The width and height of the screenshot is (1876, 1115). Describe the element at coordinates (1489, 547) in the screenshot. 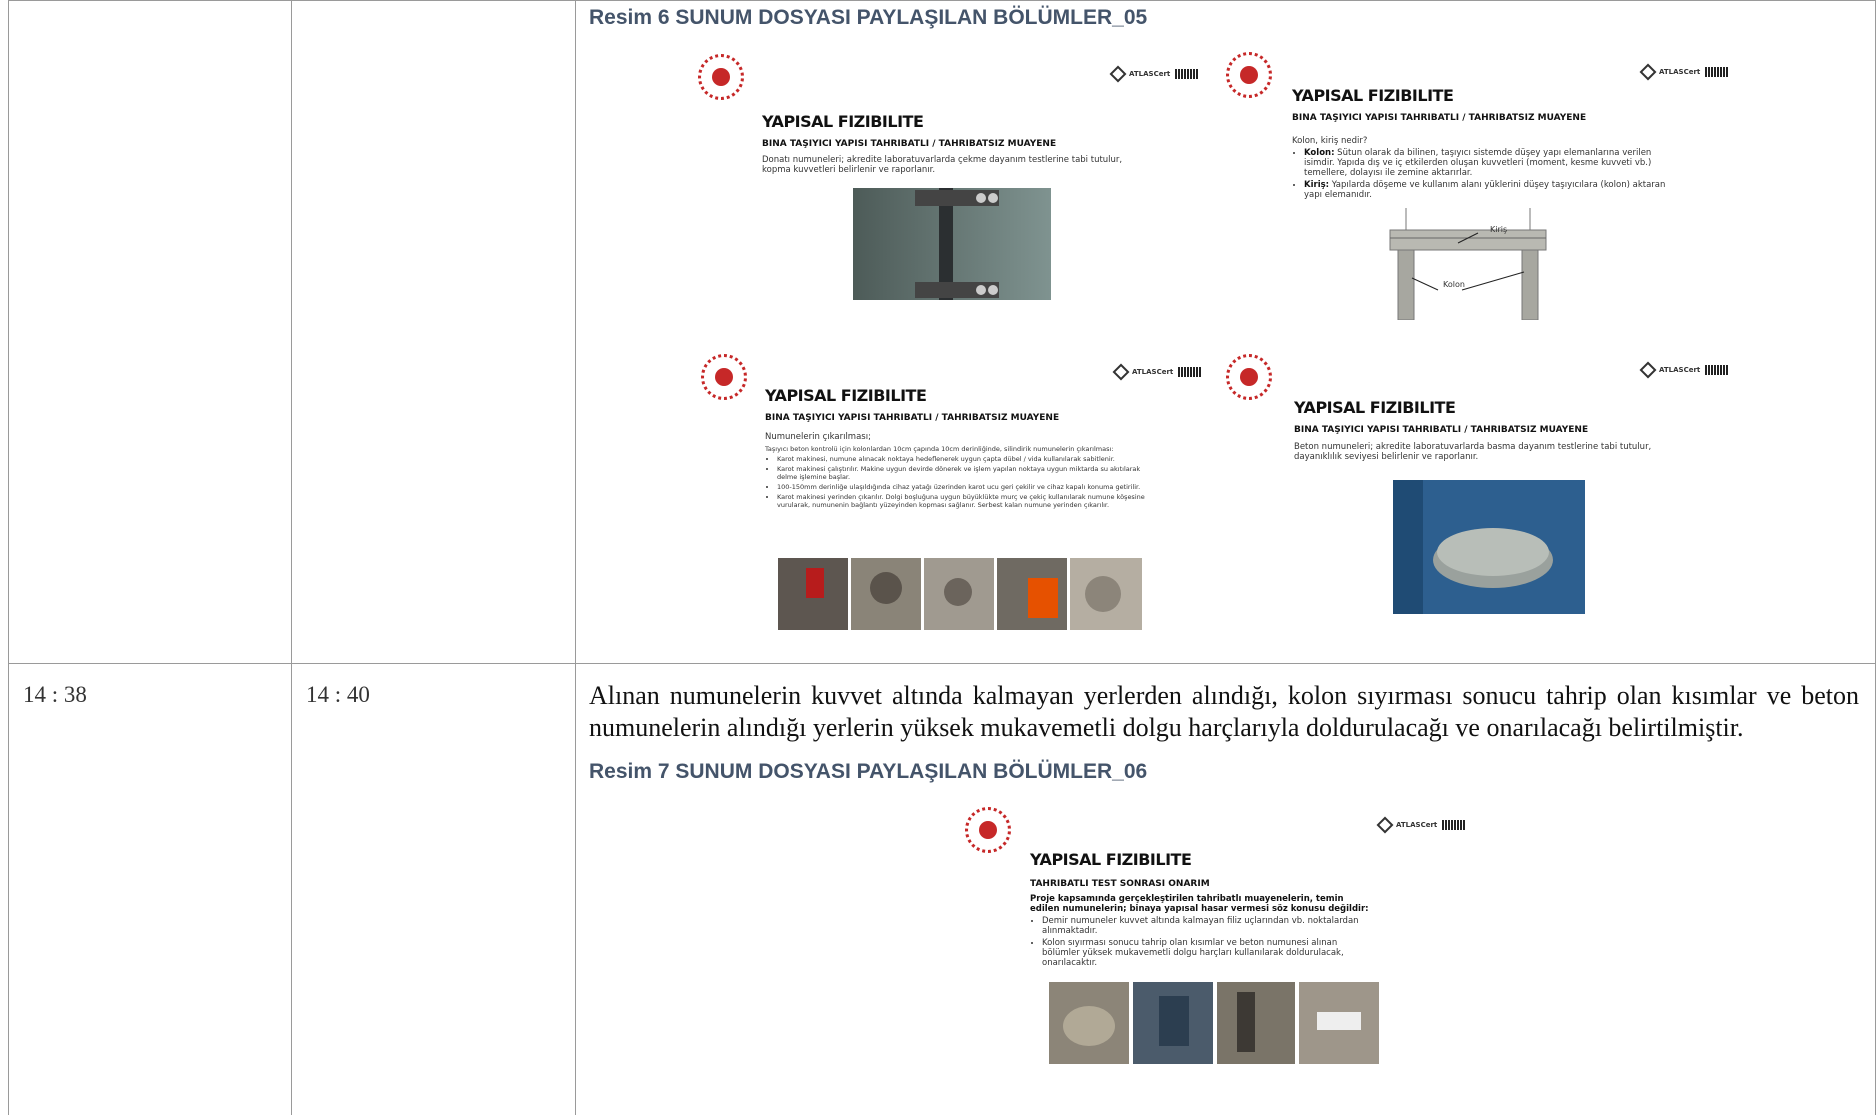

I see `concrete-compression-photo` at that location.